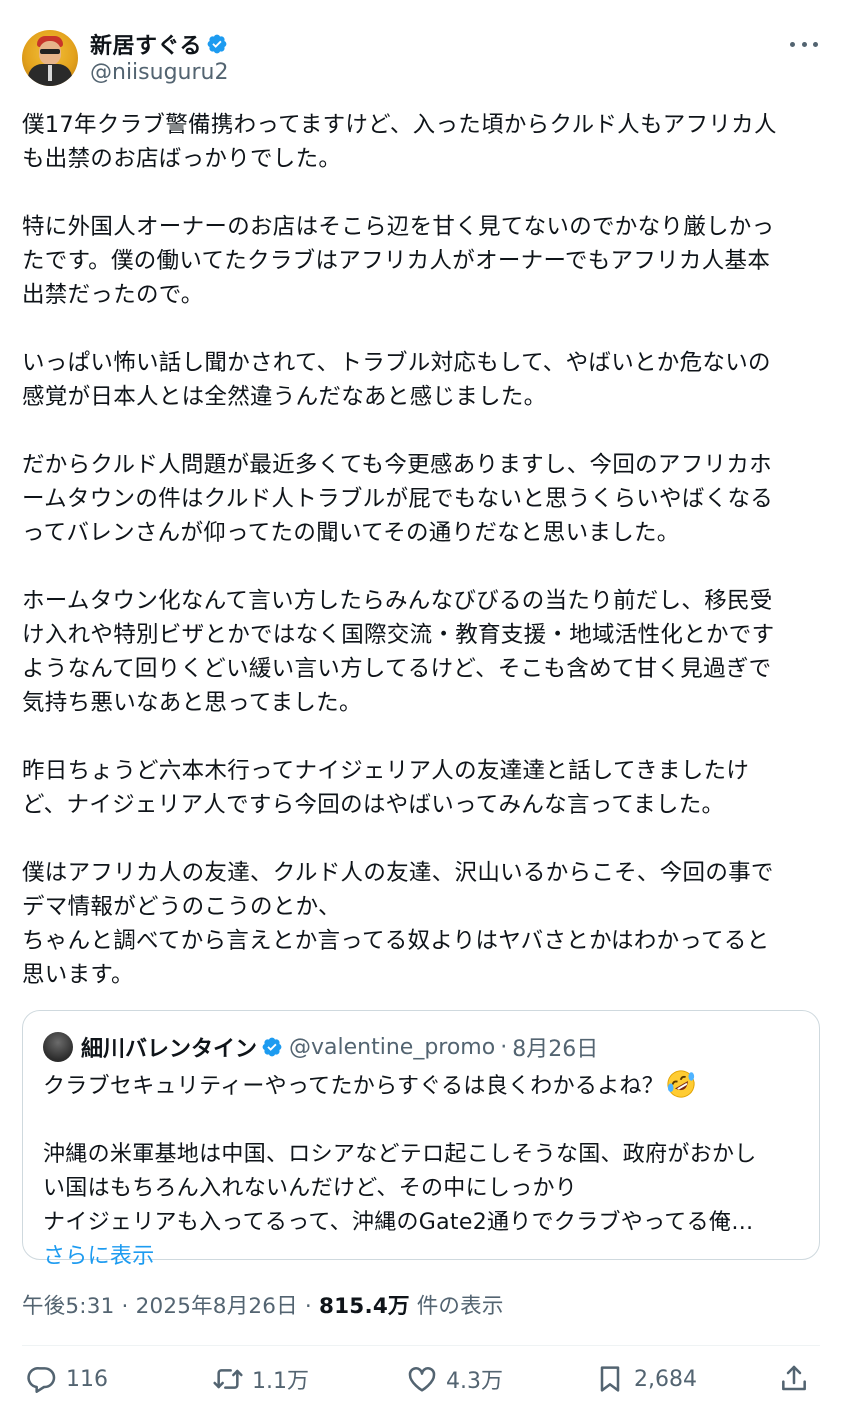 Image resolution: width=846 pixels, height=1410 pixels. I want to click on repost-count: 1.1万, so click(280, 1381).